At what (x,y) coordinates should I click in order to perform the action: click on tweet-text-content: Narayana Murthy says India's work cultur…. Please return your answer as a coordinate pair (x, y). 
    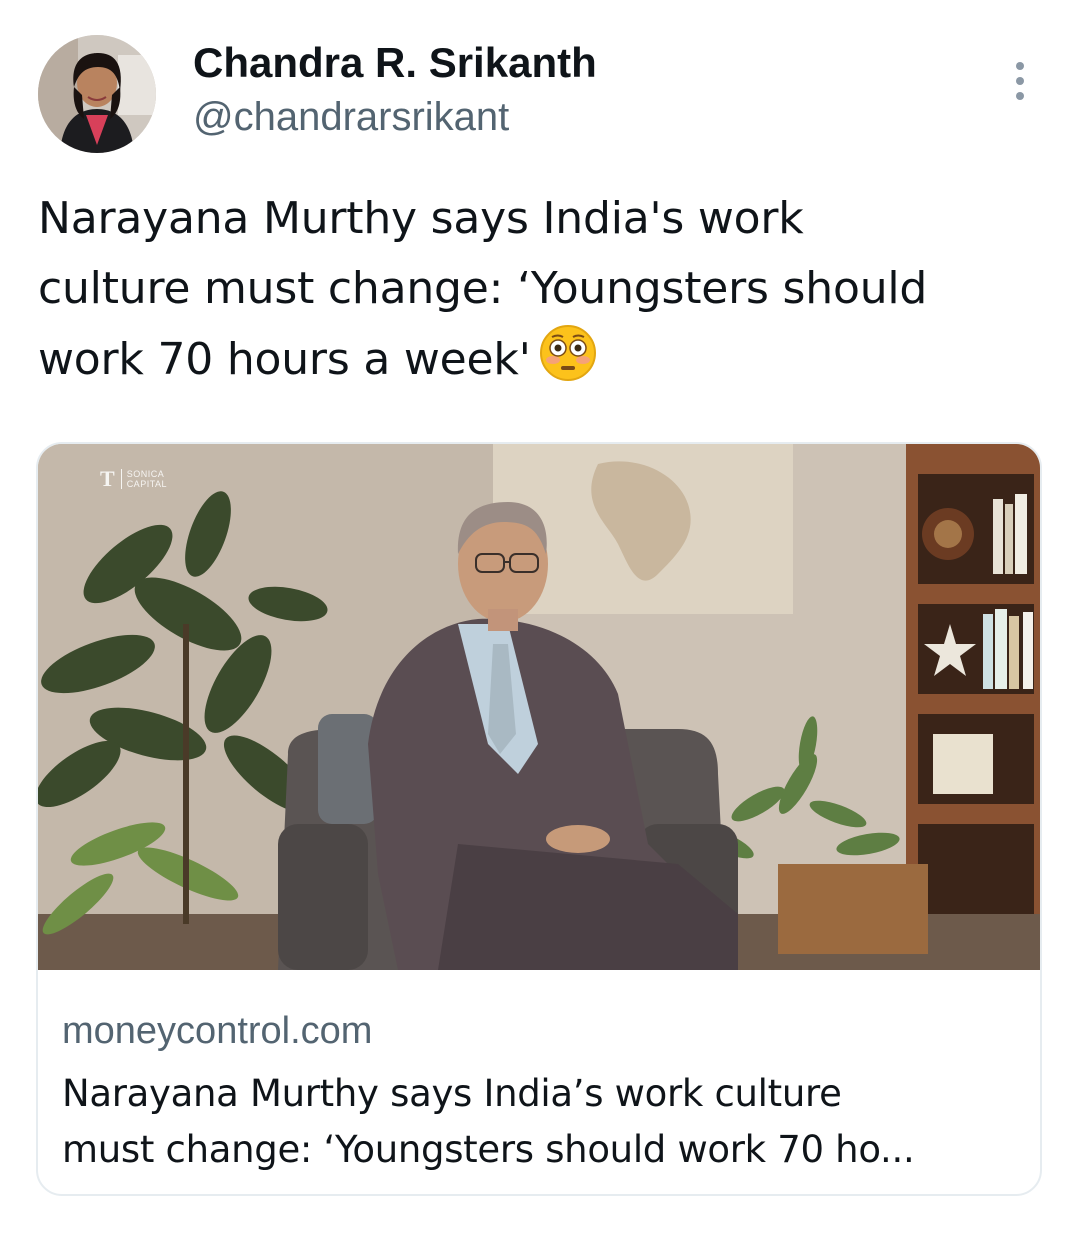
    Looking at the image, I should click on (483, 289).